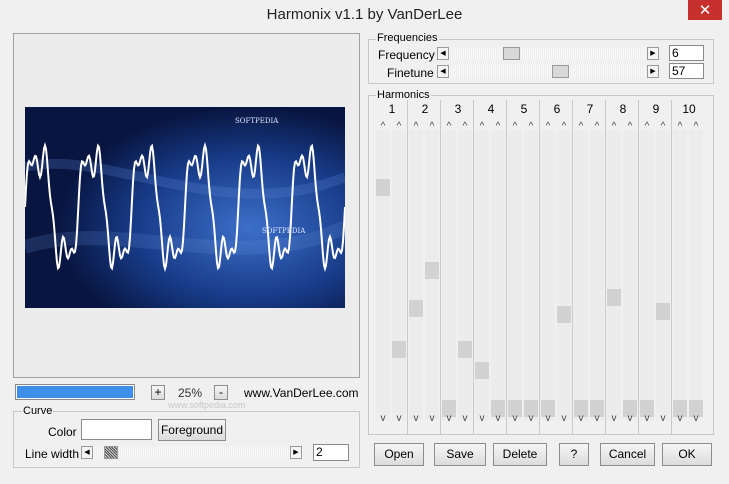  Describe the element at coordinates (686, 53) in the screenshot. I see `frequency-field: 6` at that location.